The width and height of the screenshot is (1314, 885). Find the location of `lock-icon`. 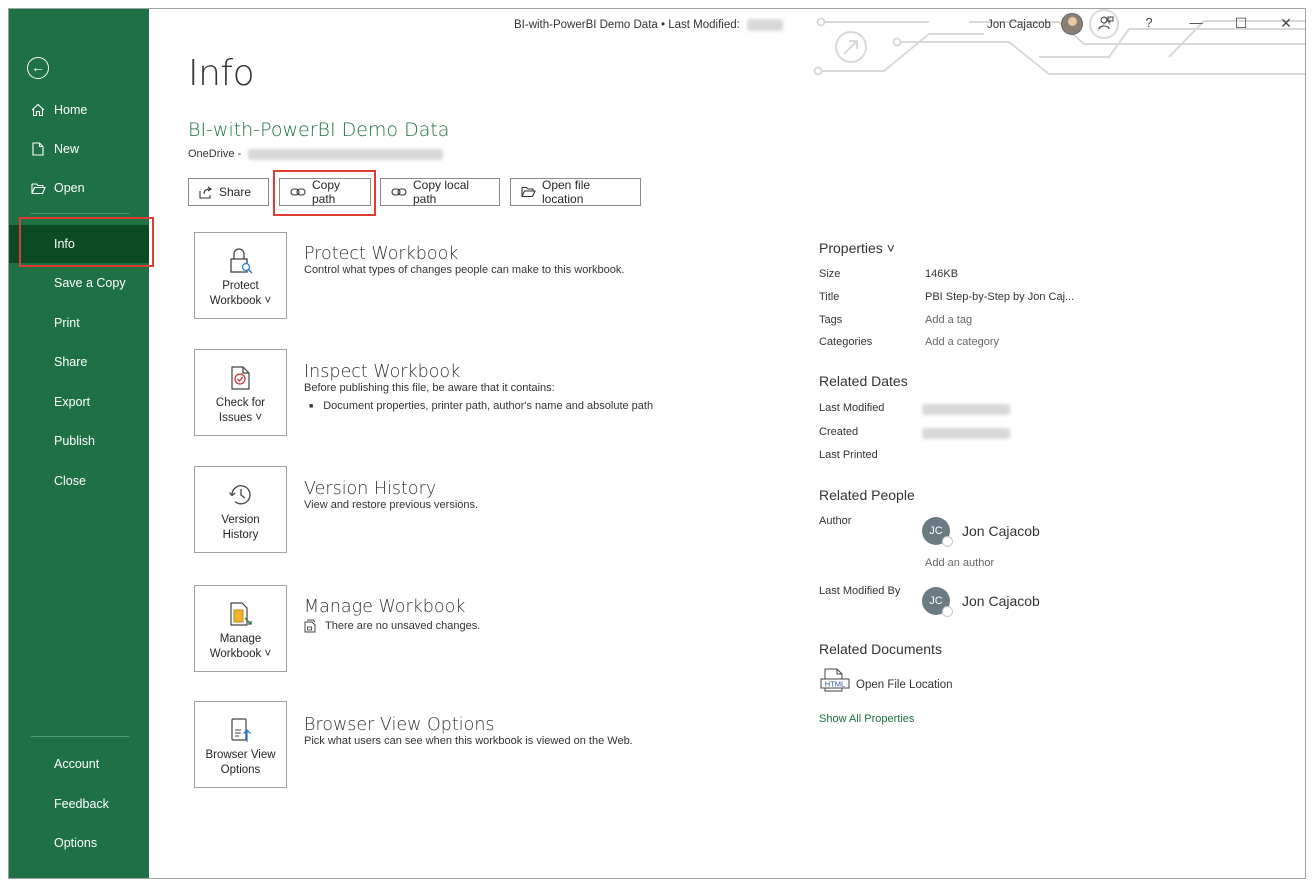

lock-icon is located at coordinates (241, 261).